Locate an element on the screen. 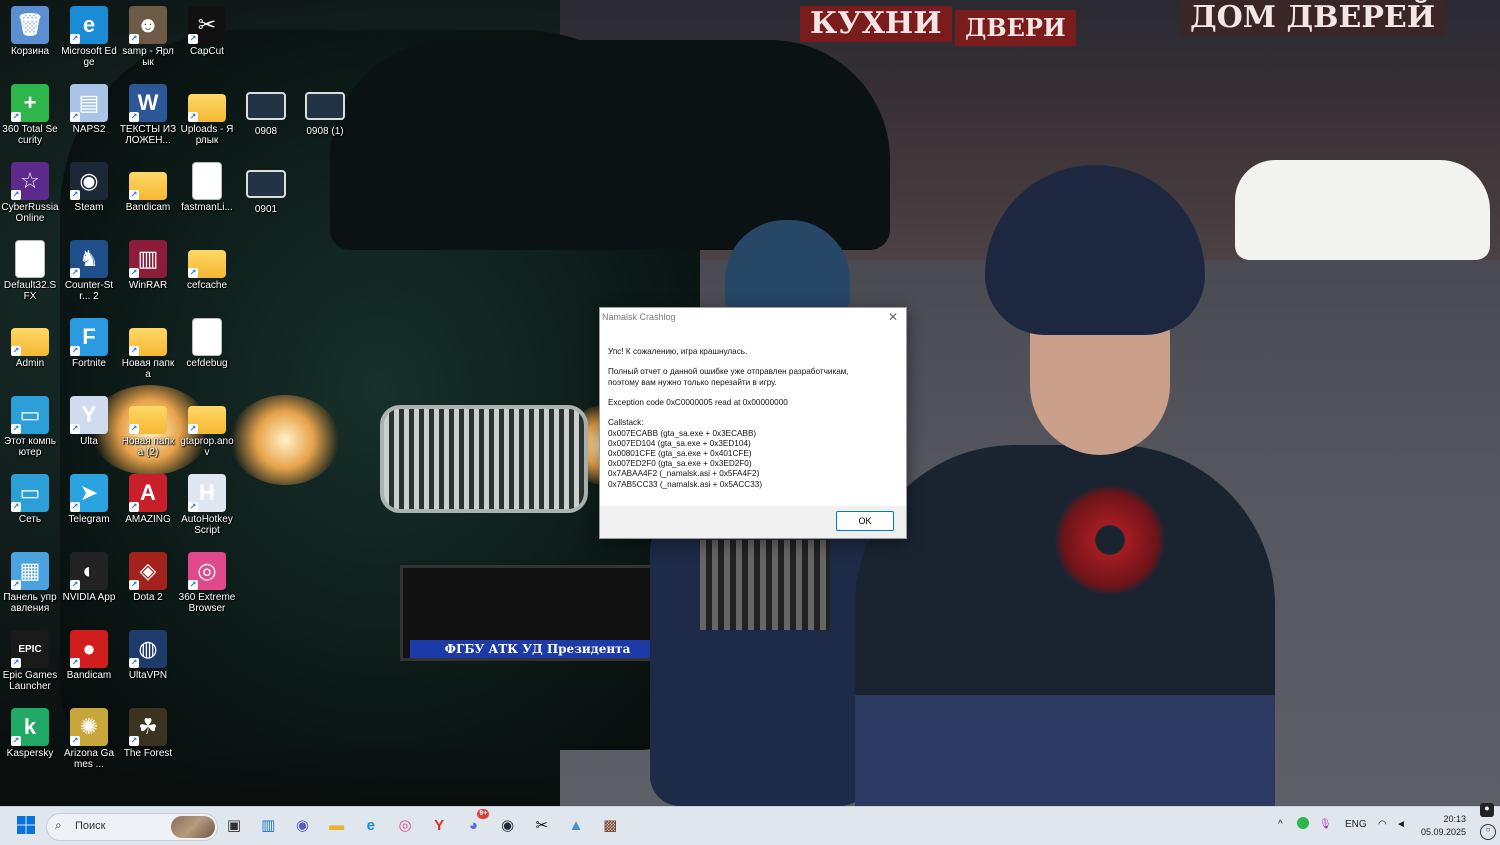 The width and height of the screenshot is (1500, 845). taskbar-yandex-icon: Y is located at coordinates (439, 825).